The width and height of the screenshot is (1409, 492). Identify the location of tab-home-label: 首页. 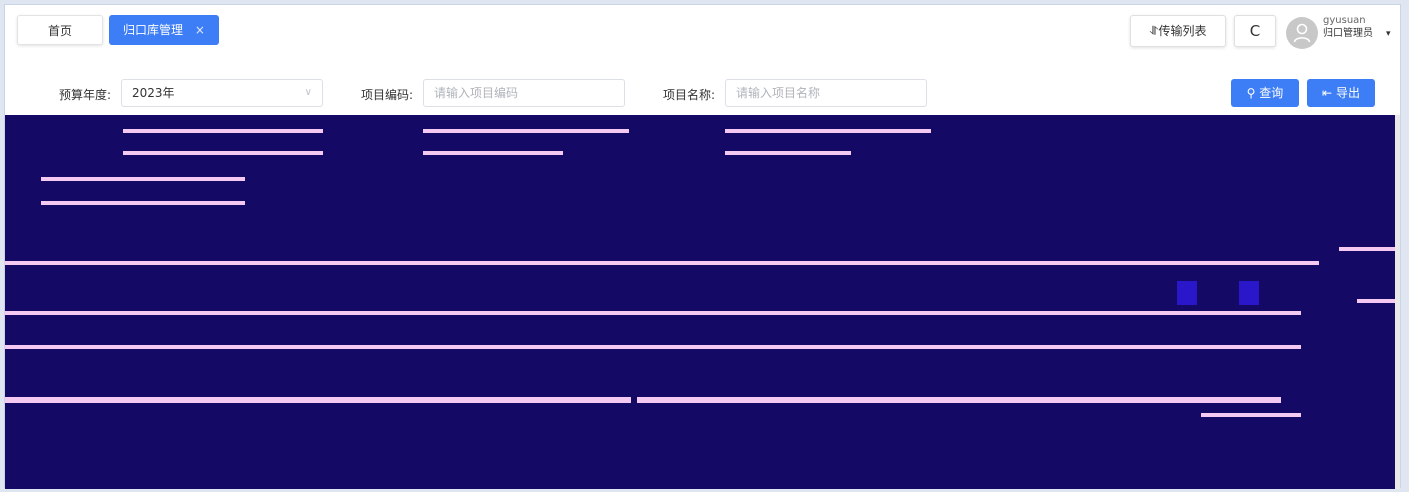
(59, 31).